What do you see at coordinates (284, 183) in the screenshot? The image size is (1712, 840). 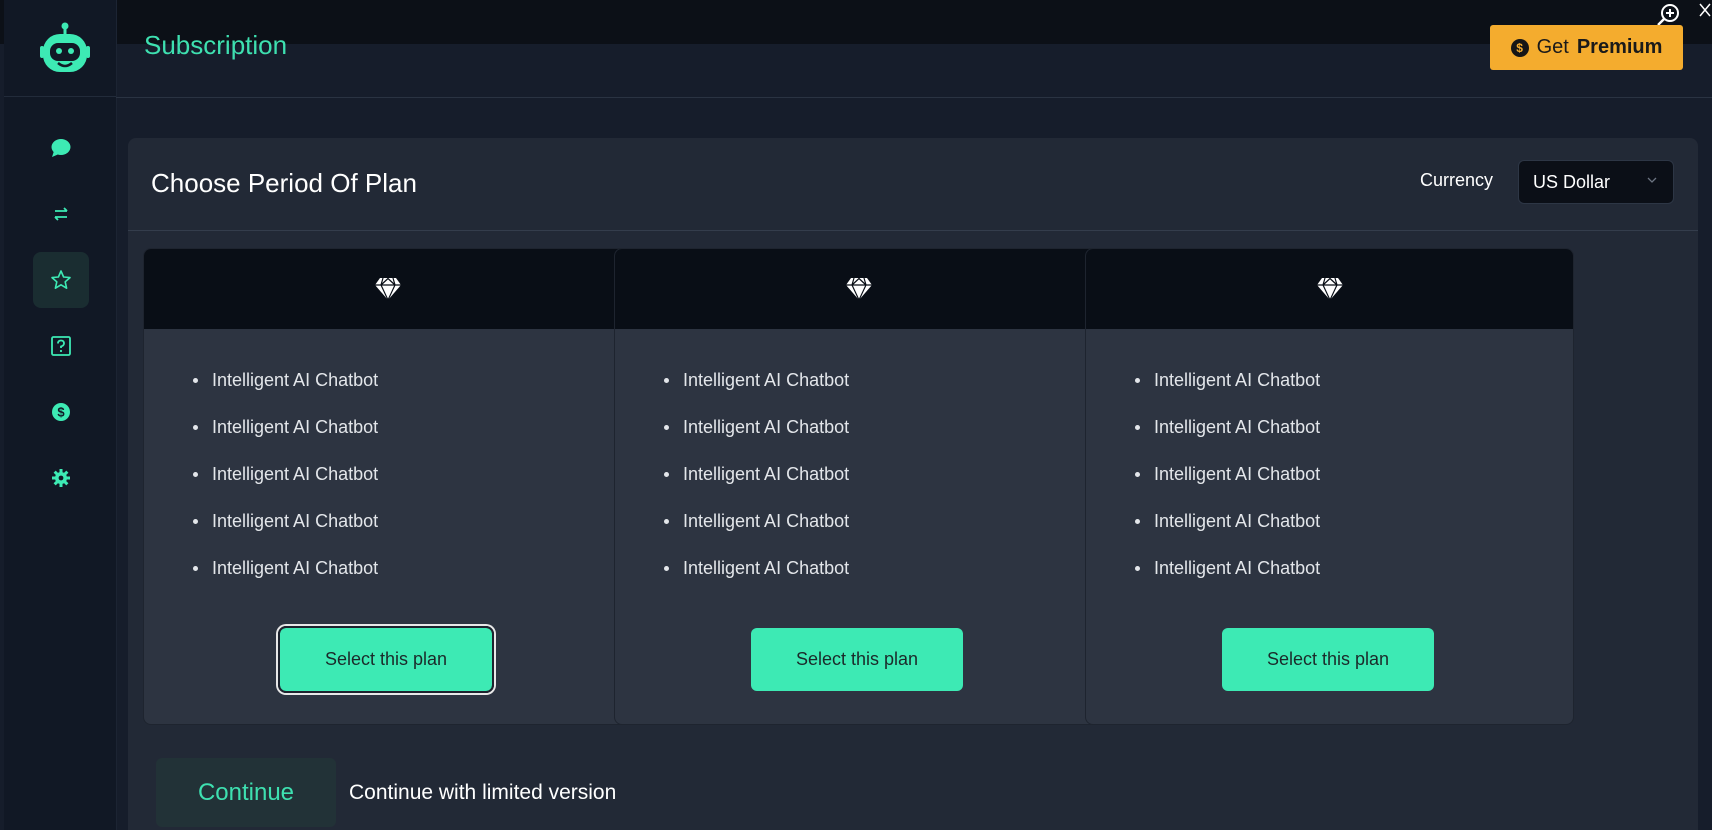 I see `panel-title: Choose Period Of Plan` at bounding box center [284, 183].